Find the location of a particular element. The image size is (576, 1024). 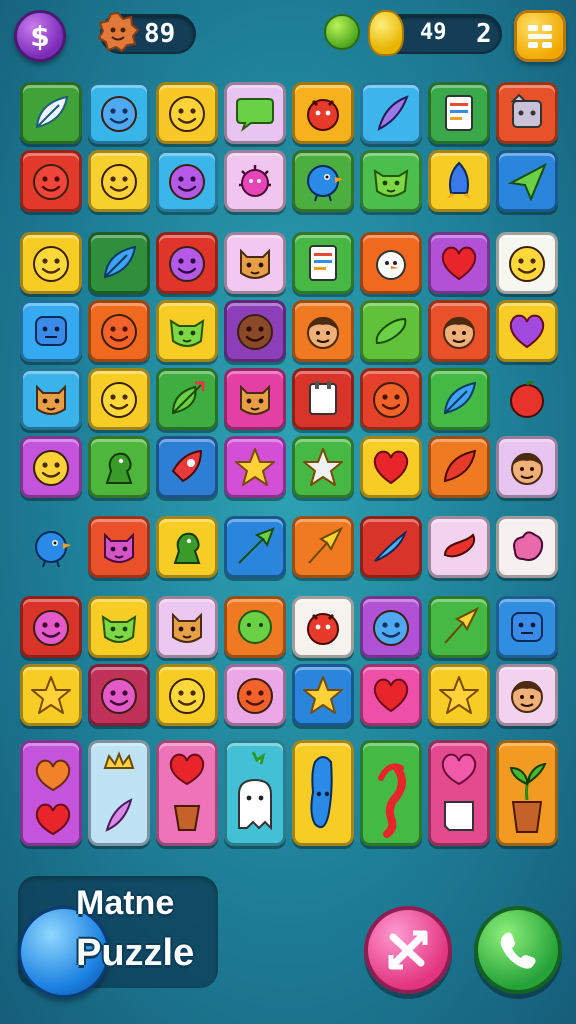

red-leaf-icon is located at coordinates (460, 466).